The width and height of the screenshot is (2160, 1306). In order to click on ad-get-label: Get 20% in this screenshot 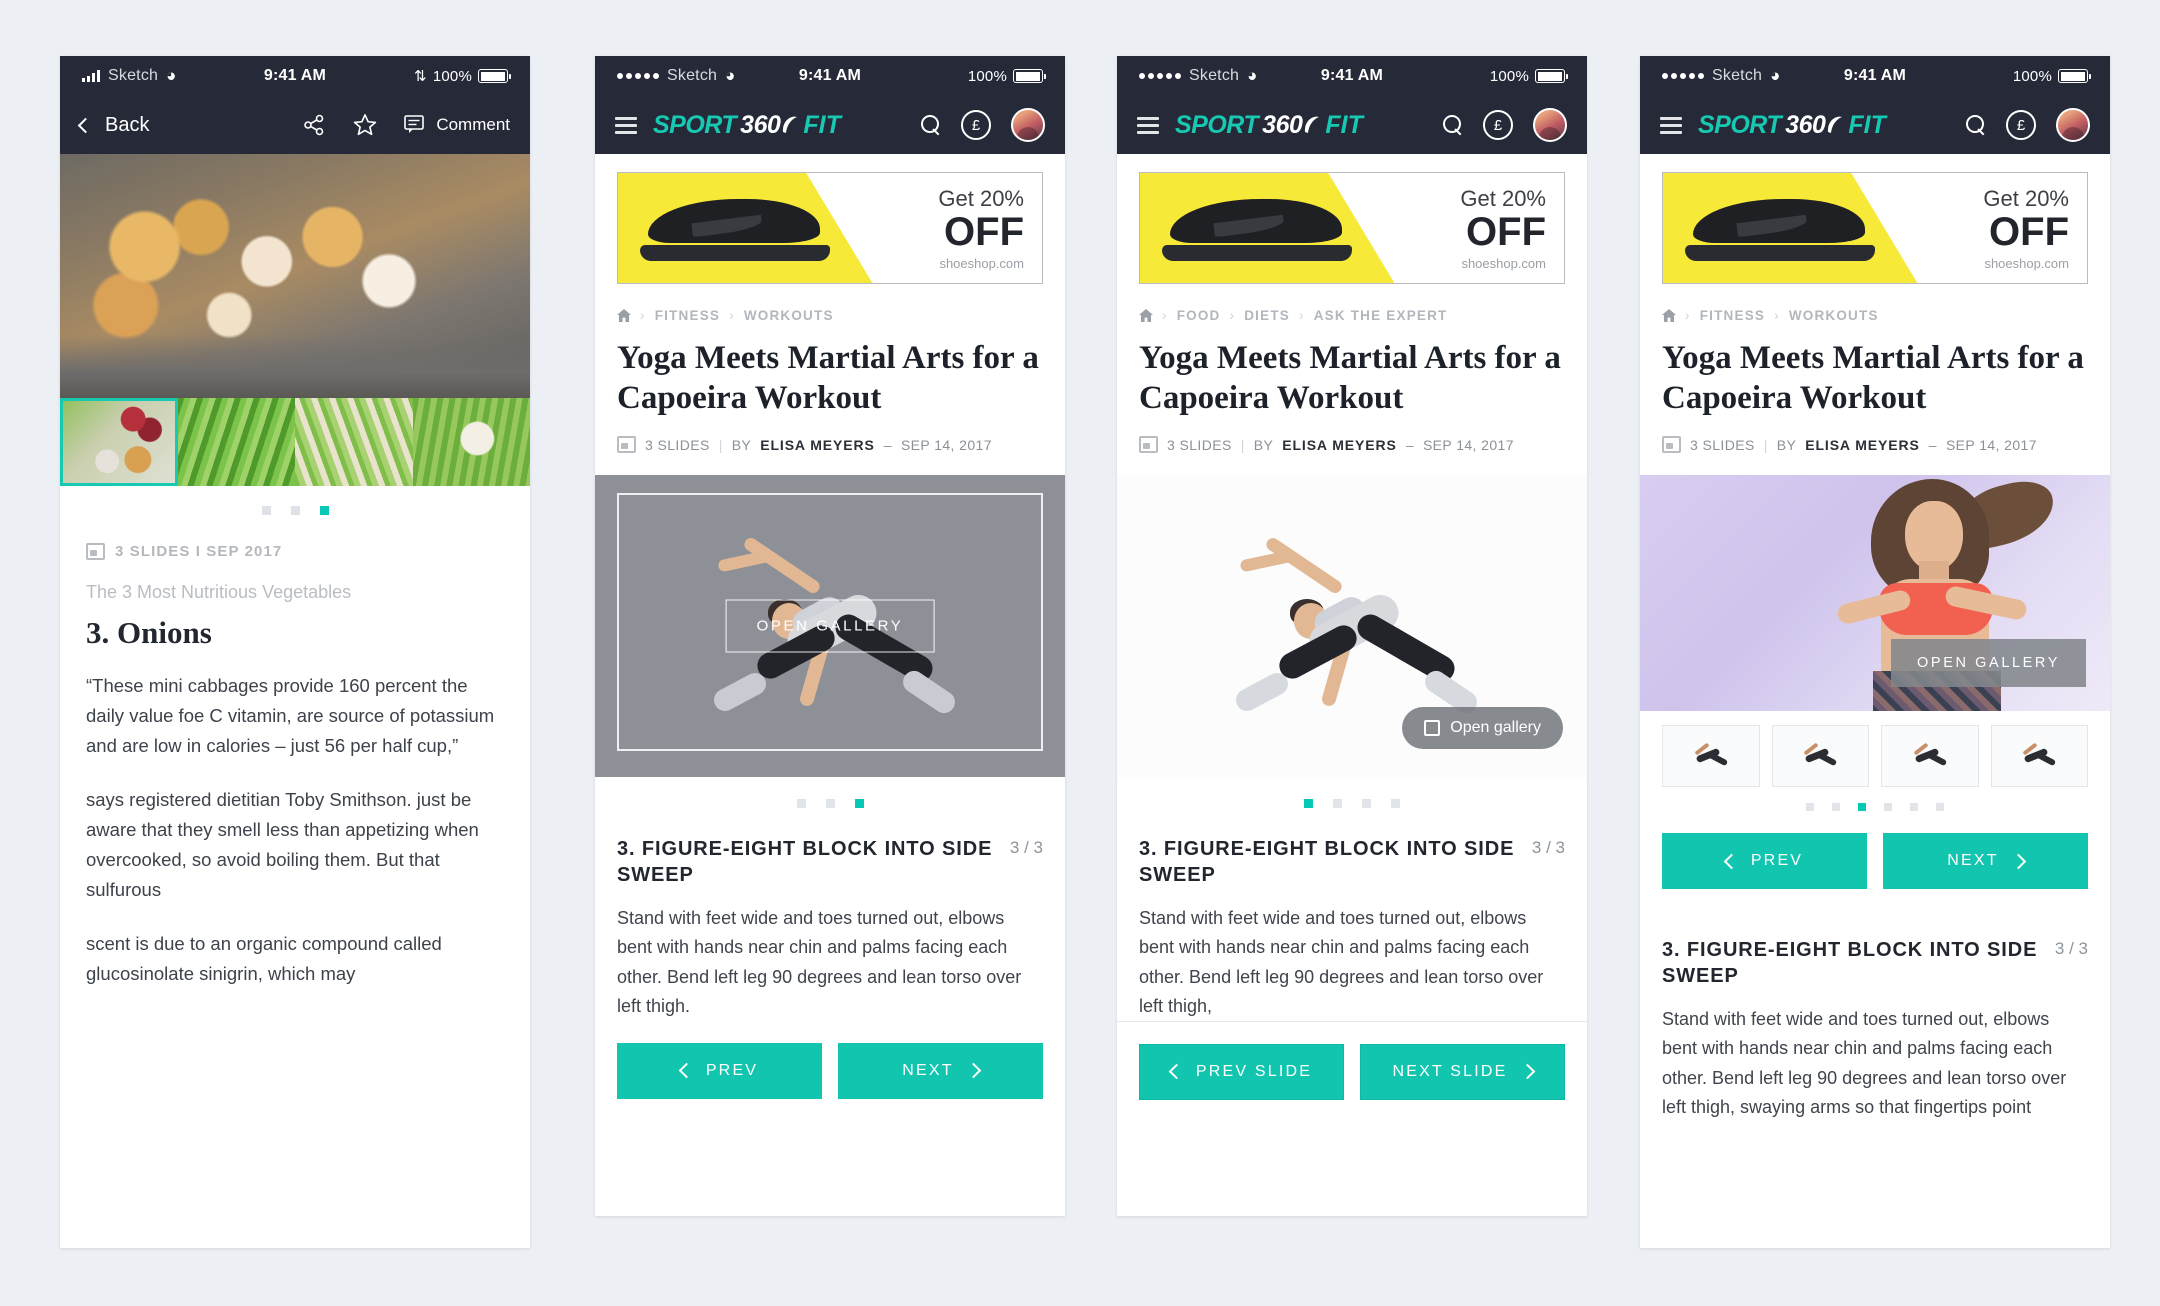, I will do `click(1503, 198)`.